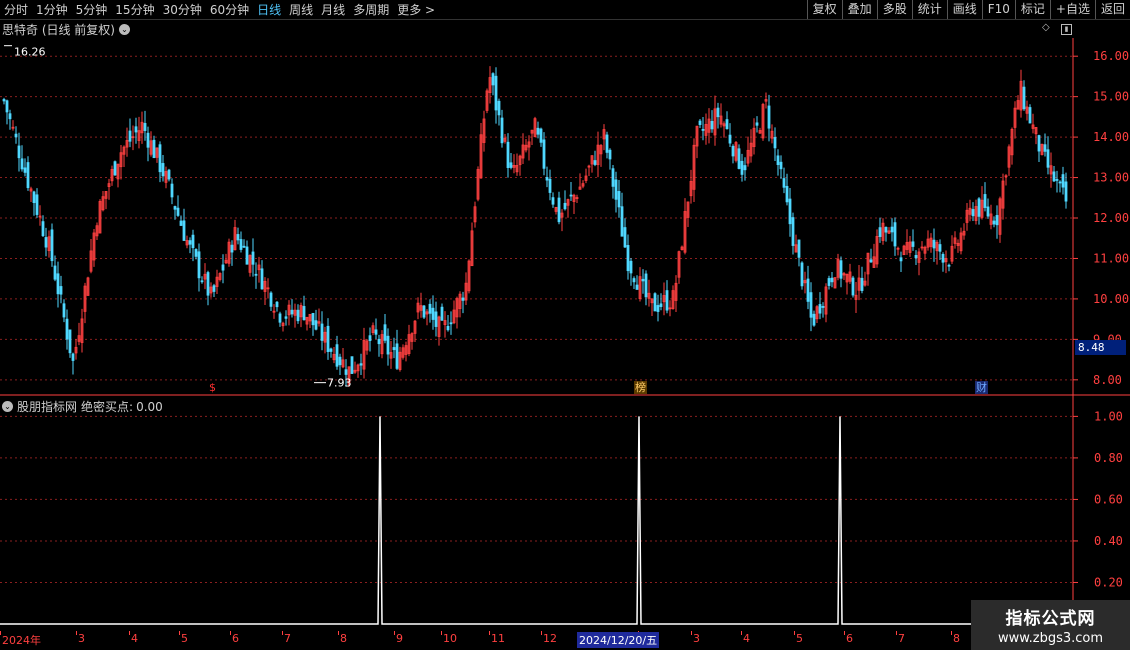 Image resolution: width=1130 pixels, height=650 pixels. What do you see at coordinates (998, 9) in the screenshot?
I see `action-button-5: F10` at bounding box center [998, 9].